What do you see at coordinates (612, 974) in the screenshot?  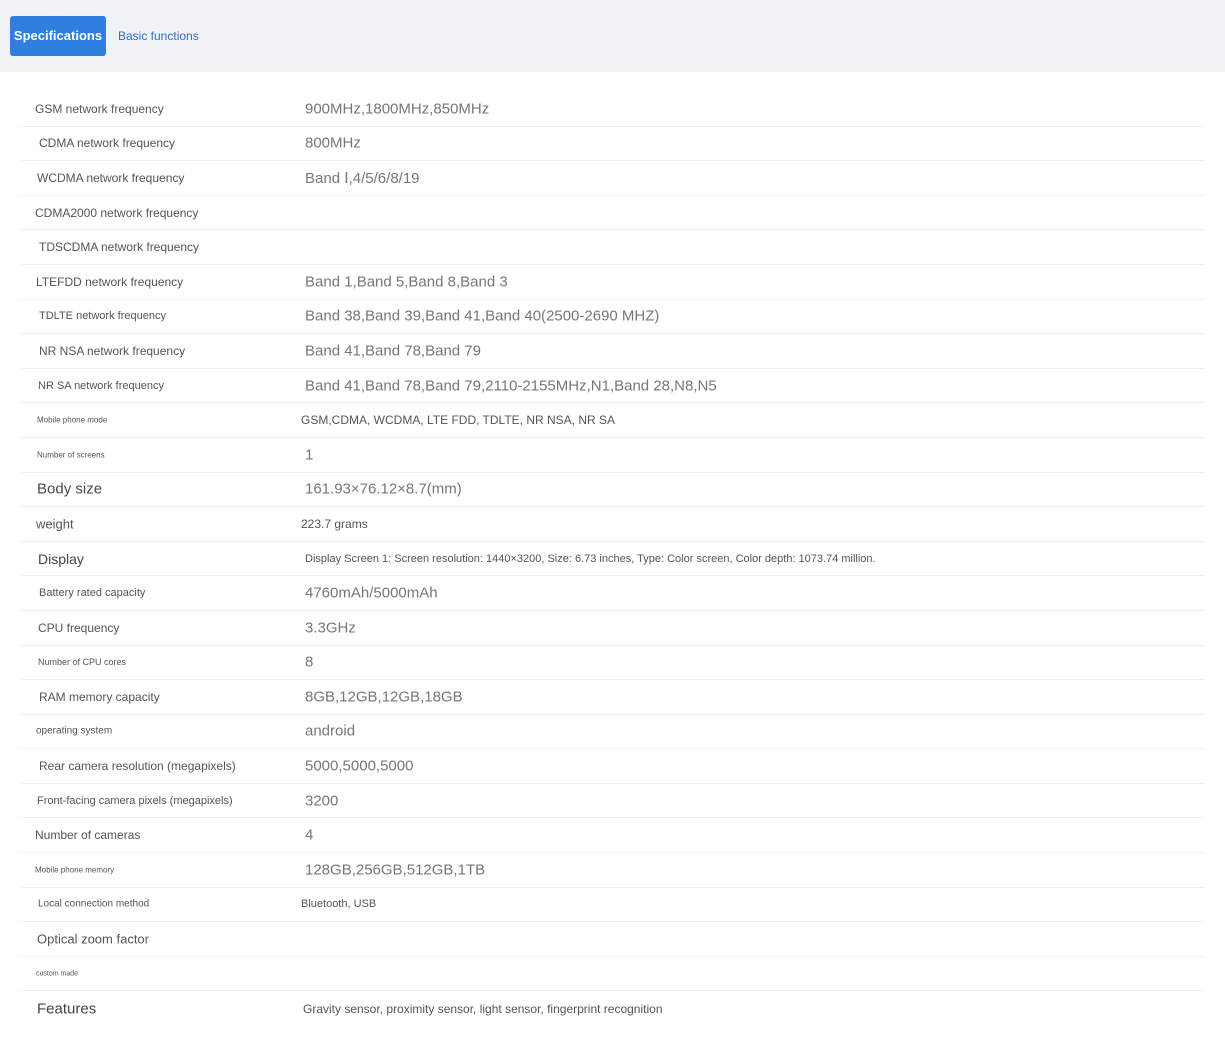 I see `spec-row-custom-made: custom made` at bounding box center [612, 974].